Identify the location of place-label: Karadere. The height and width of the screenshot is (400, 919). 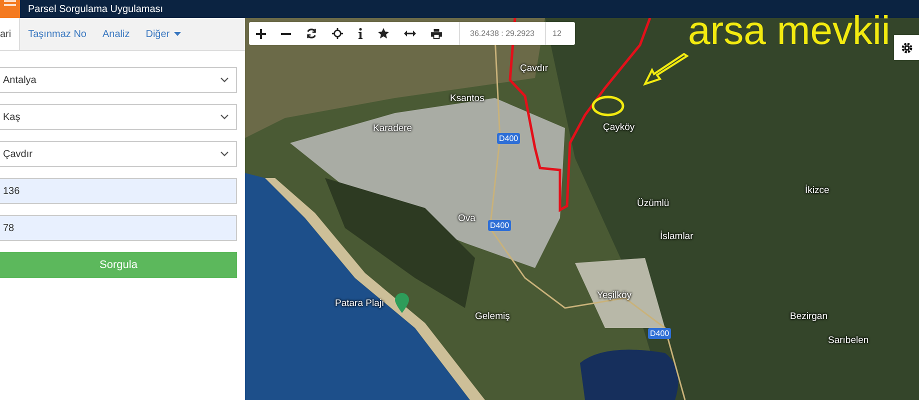
(392, 128).